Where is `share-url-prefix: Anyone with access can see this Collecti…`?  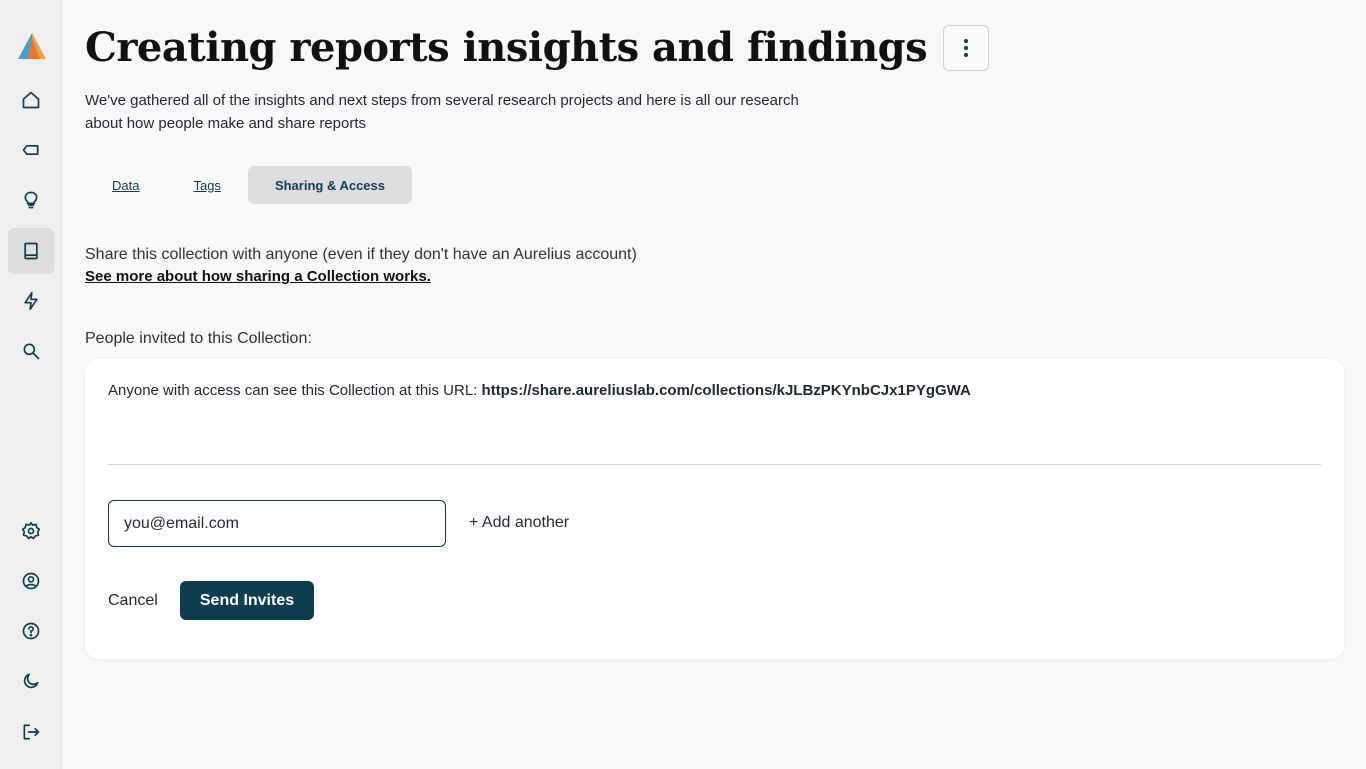
share-url-prefix: Anyone with access can see this Collecti… is located at coordinates (293, 390).